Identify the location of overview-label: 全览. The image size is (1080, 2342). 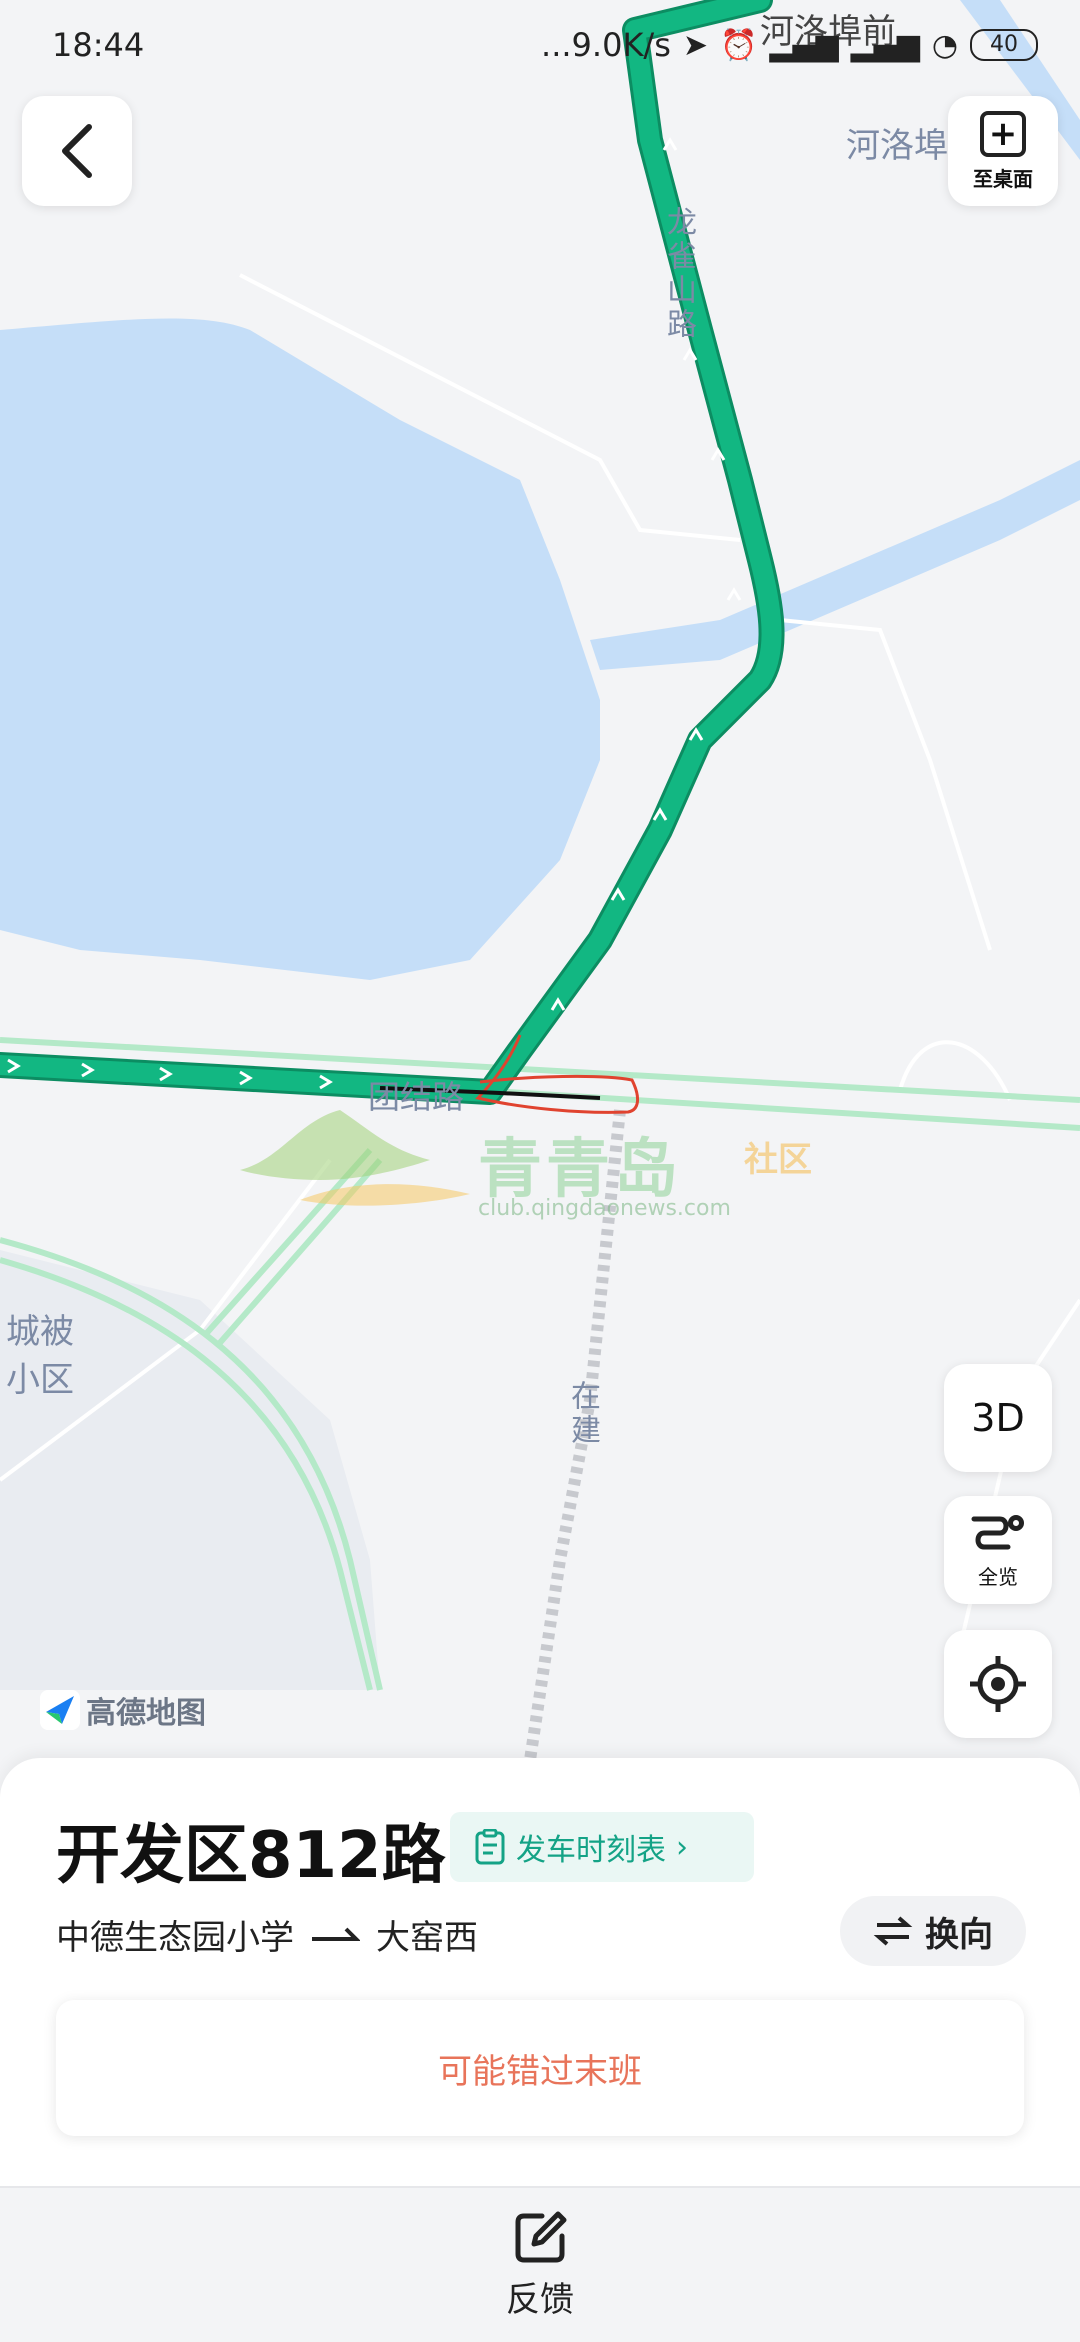
(998, 1576).